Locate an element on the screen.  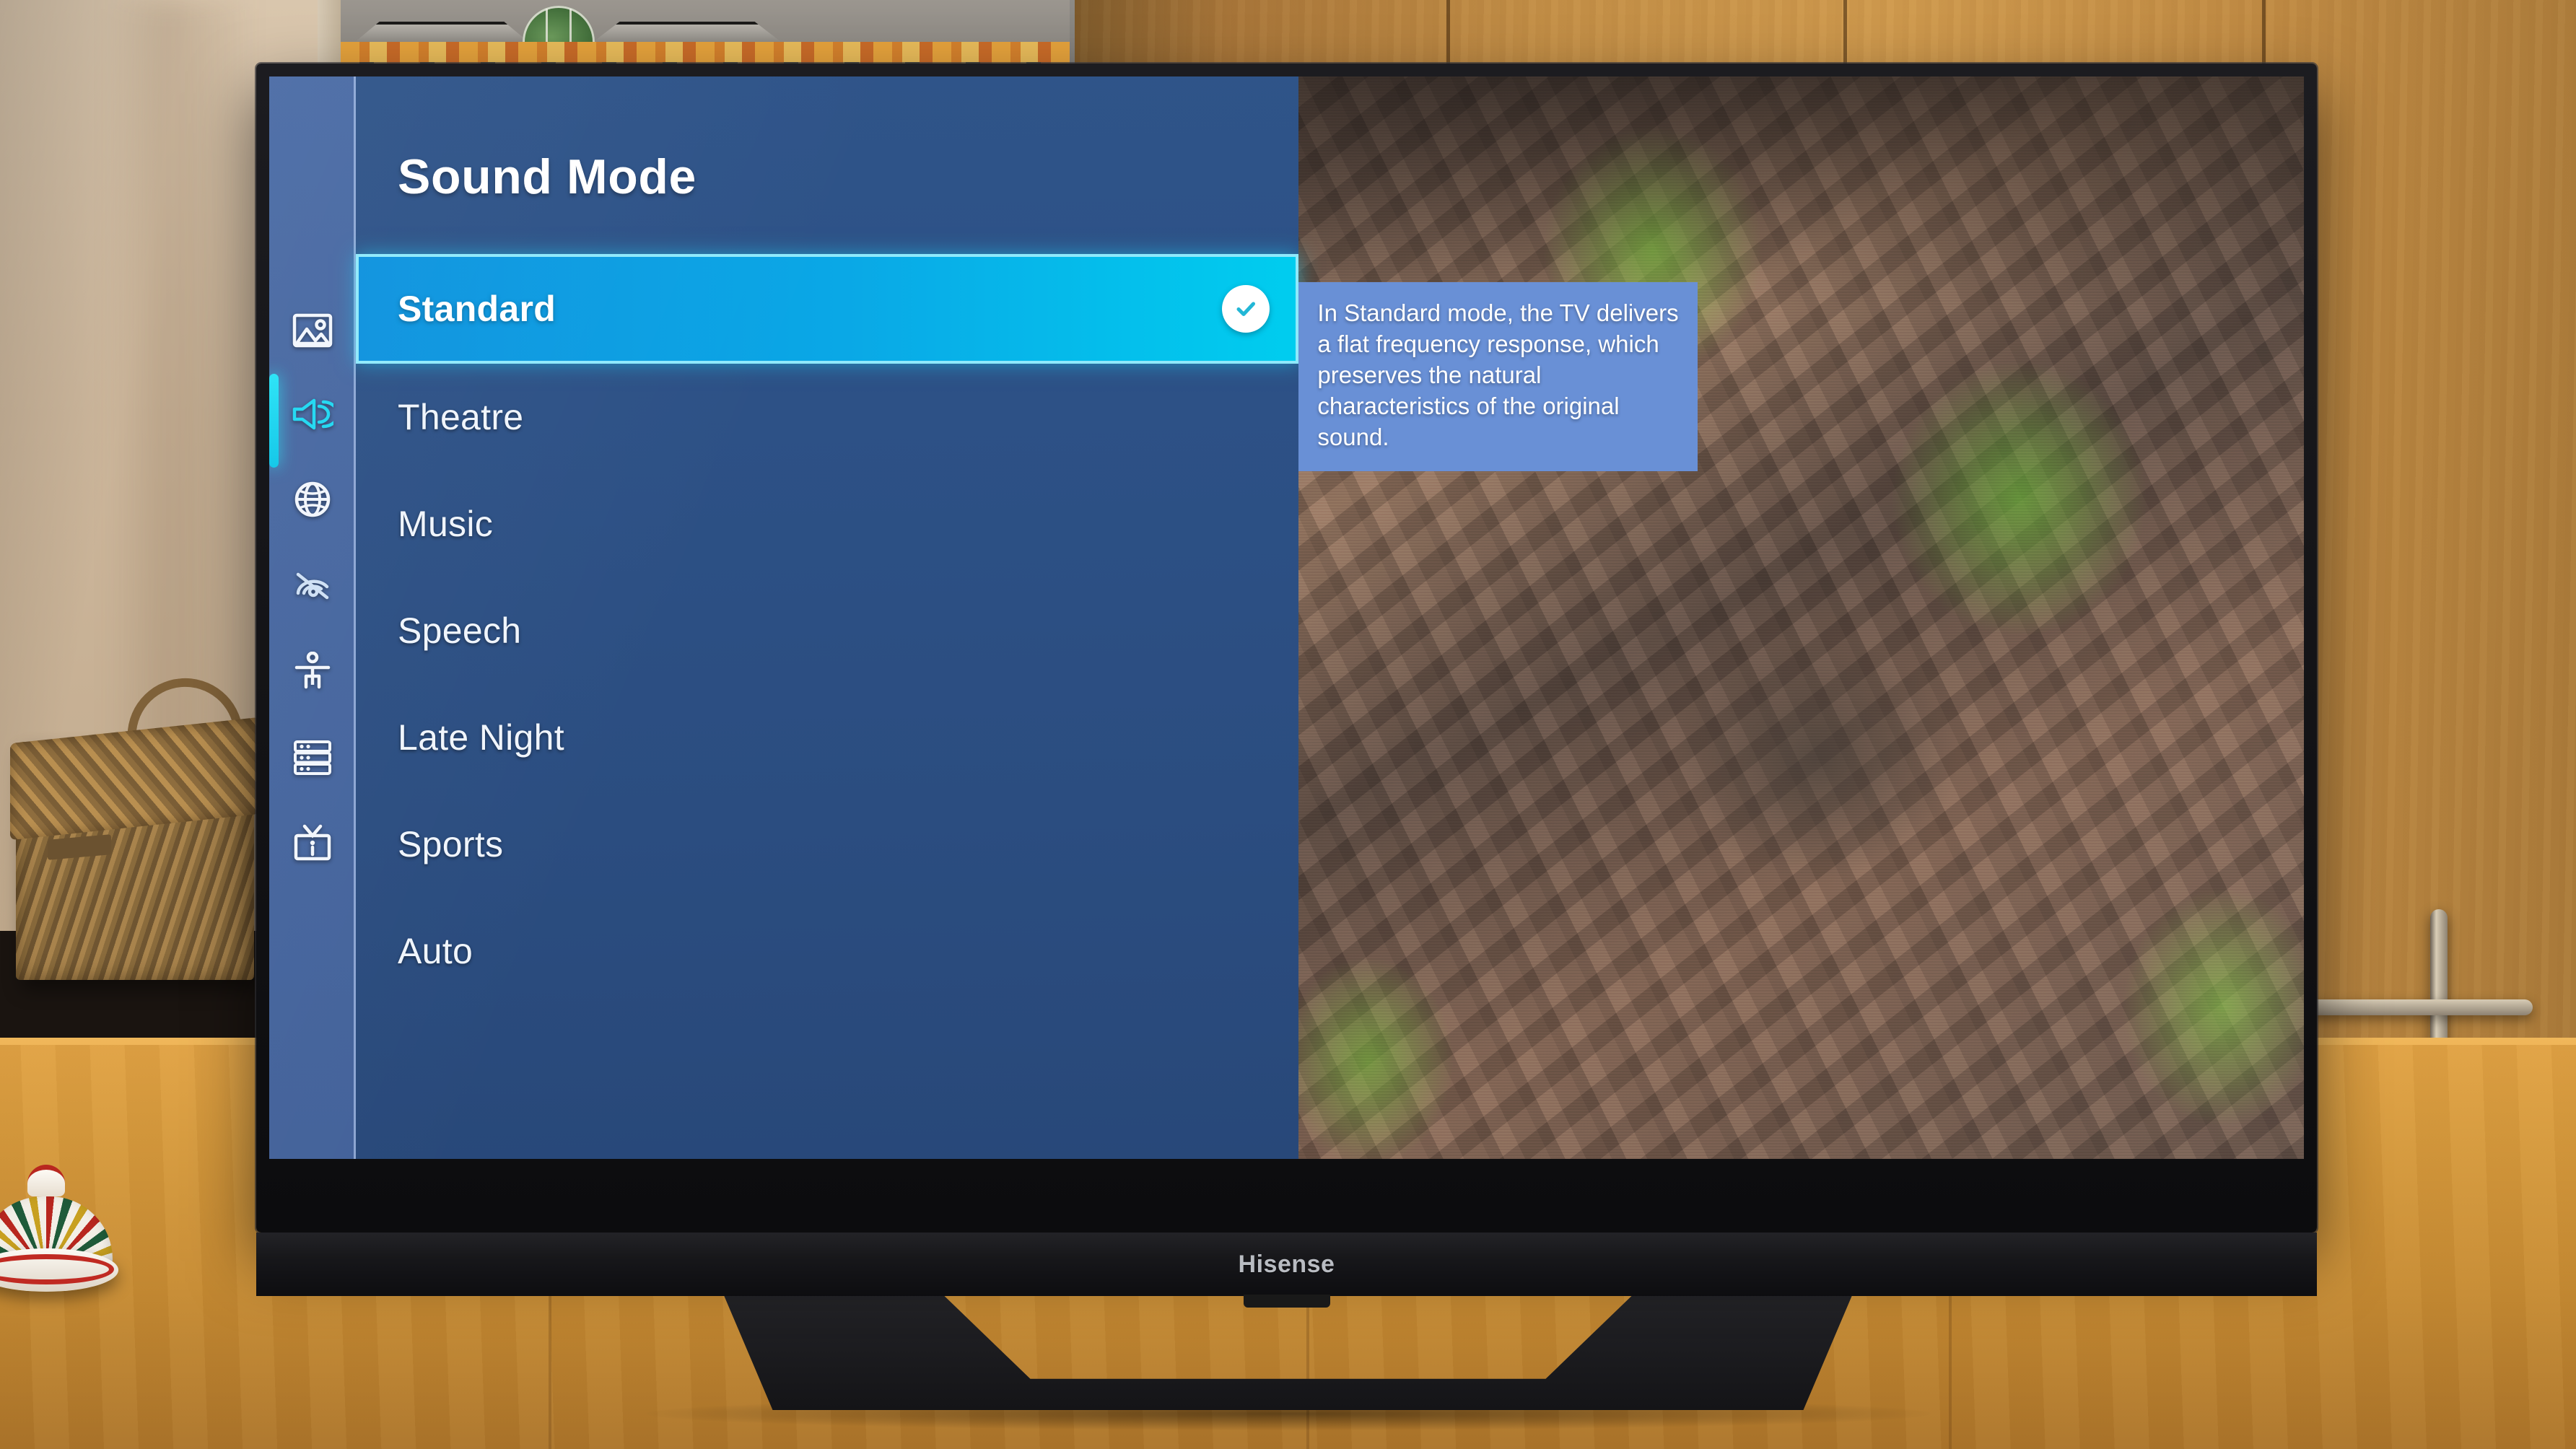
list-item-speech: Speech is located at coordinates (827, 630).